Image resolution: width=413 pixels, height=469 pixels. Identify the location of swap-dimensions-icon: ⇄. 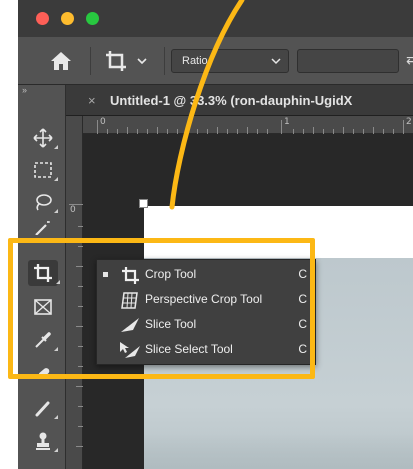
(409, 59).